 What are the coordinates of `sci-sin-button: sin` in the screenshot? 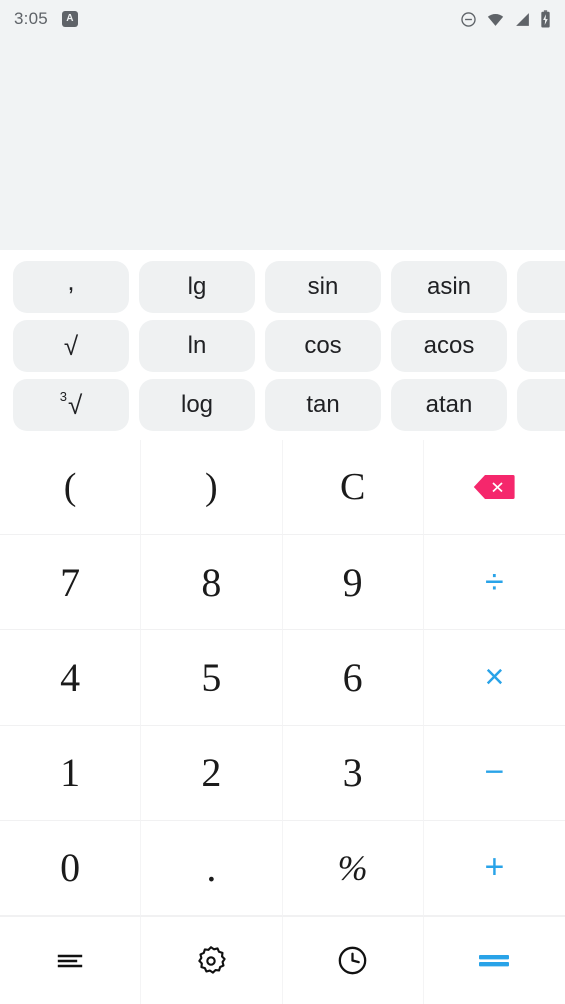 It's located at (323, 287).